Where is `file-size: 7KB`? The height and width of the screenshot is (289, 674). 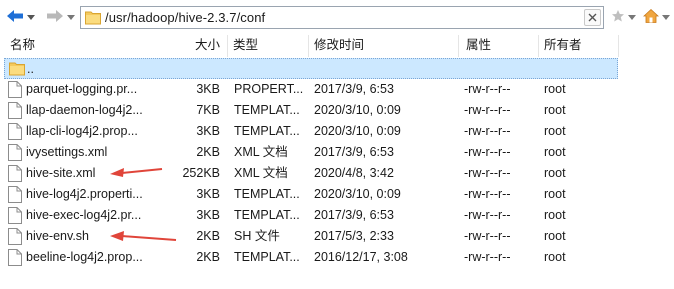
file-size: 7KB is located at coordinates (208, 110).